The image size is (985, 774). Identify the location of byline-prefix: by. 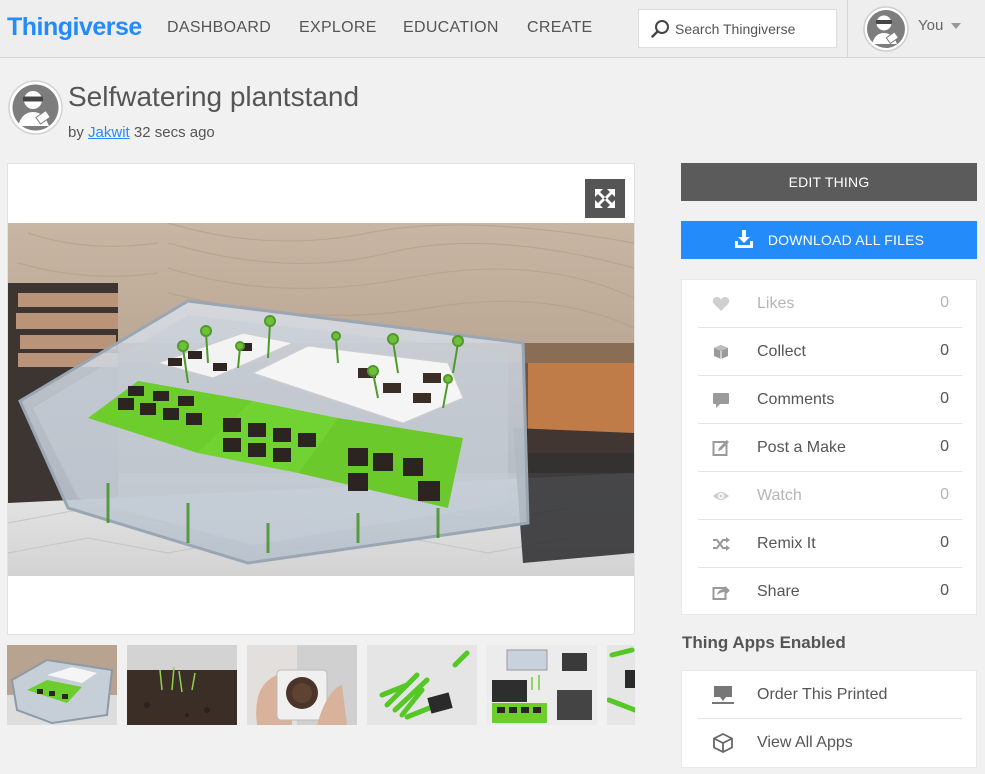
(76, 132).